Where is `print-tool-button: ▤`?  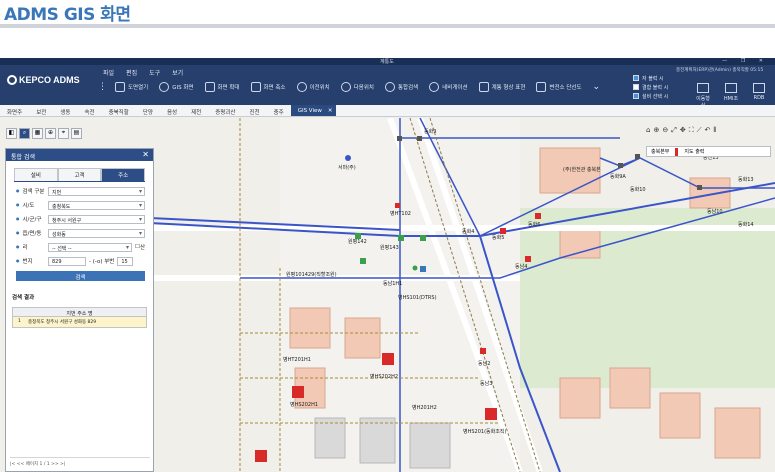 print-tool-button: ▤ is located at coordinates (76, 133).